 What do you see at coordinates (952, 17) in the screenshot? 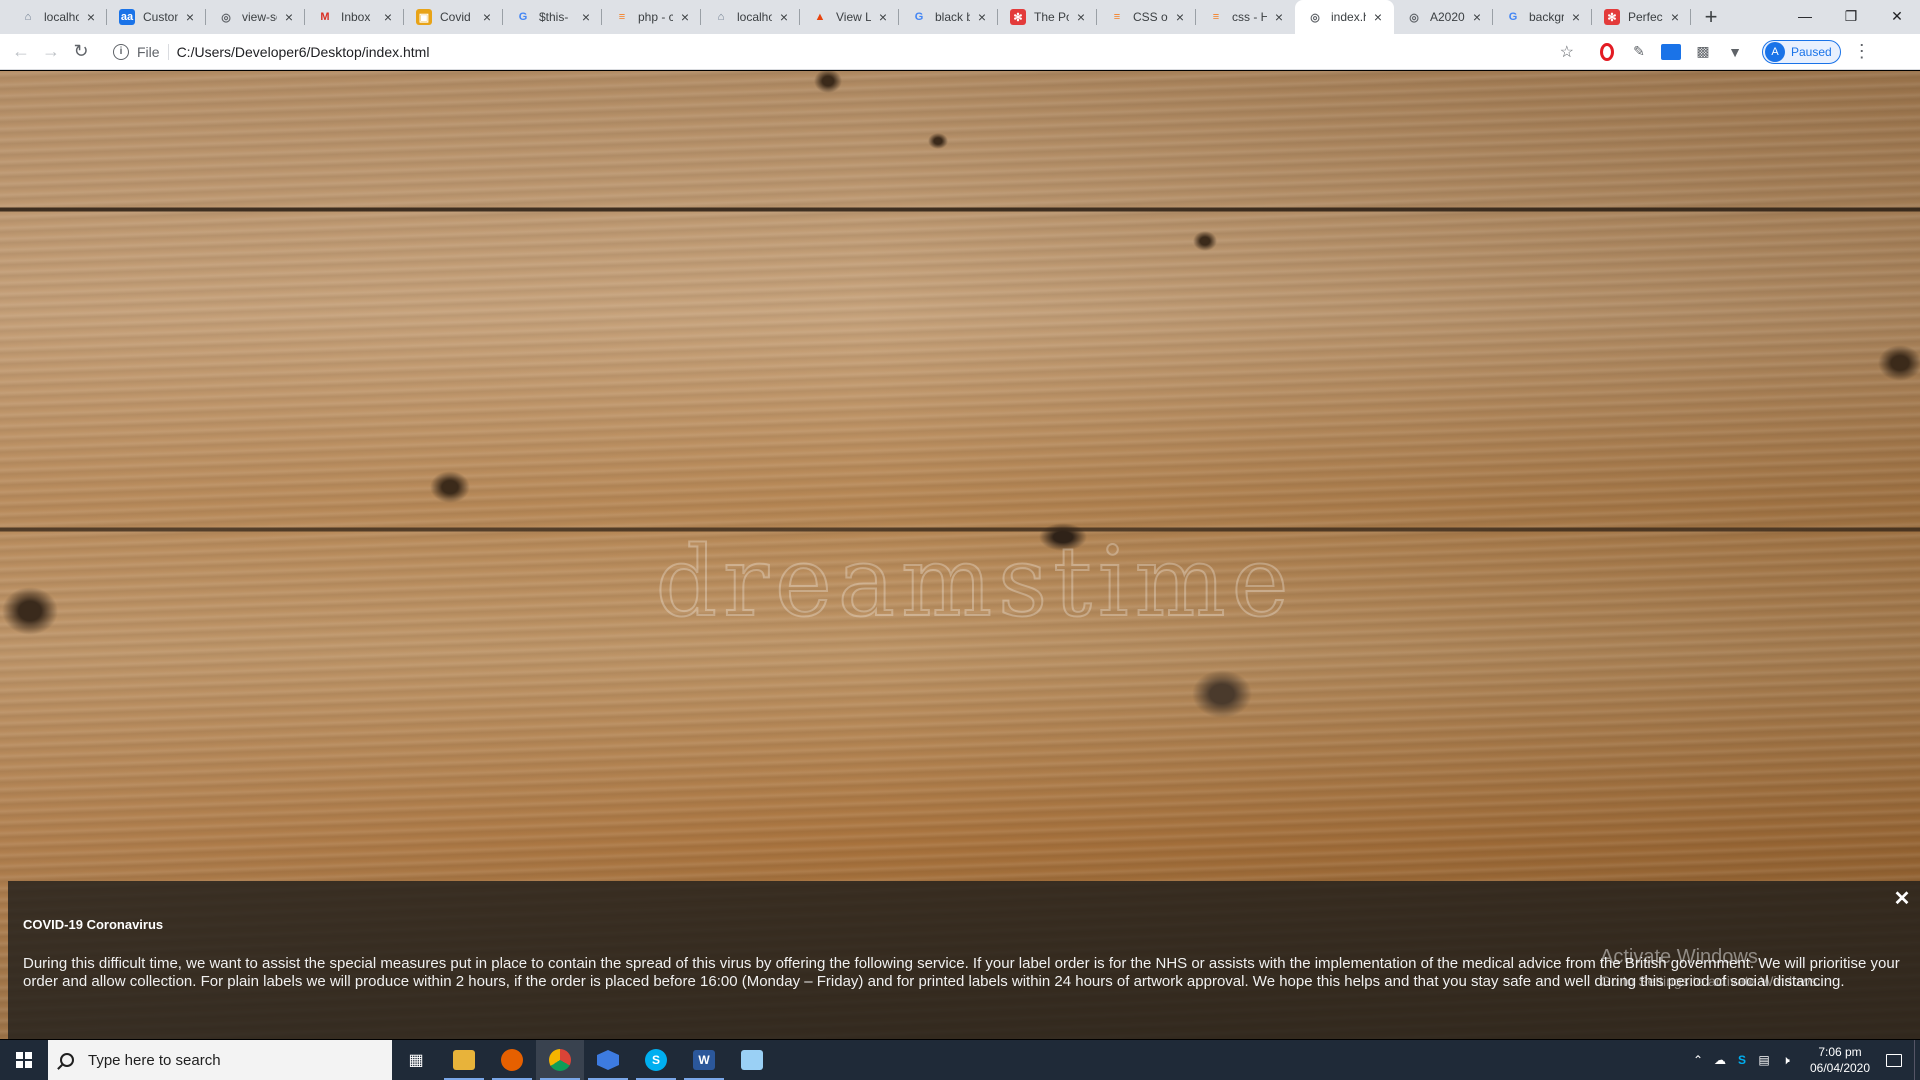
I see `tab-label: black b` at bounding box center [952, 17].